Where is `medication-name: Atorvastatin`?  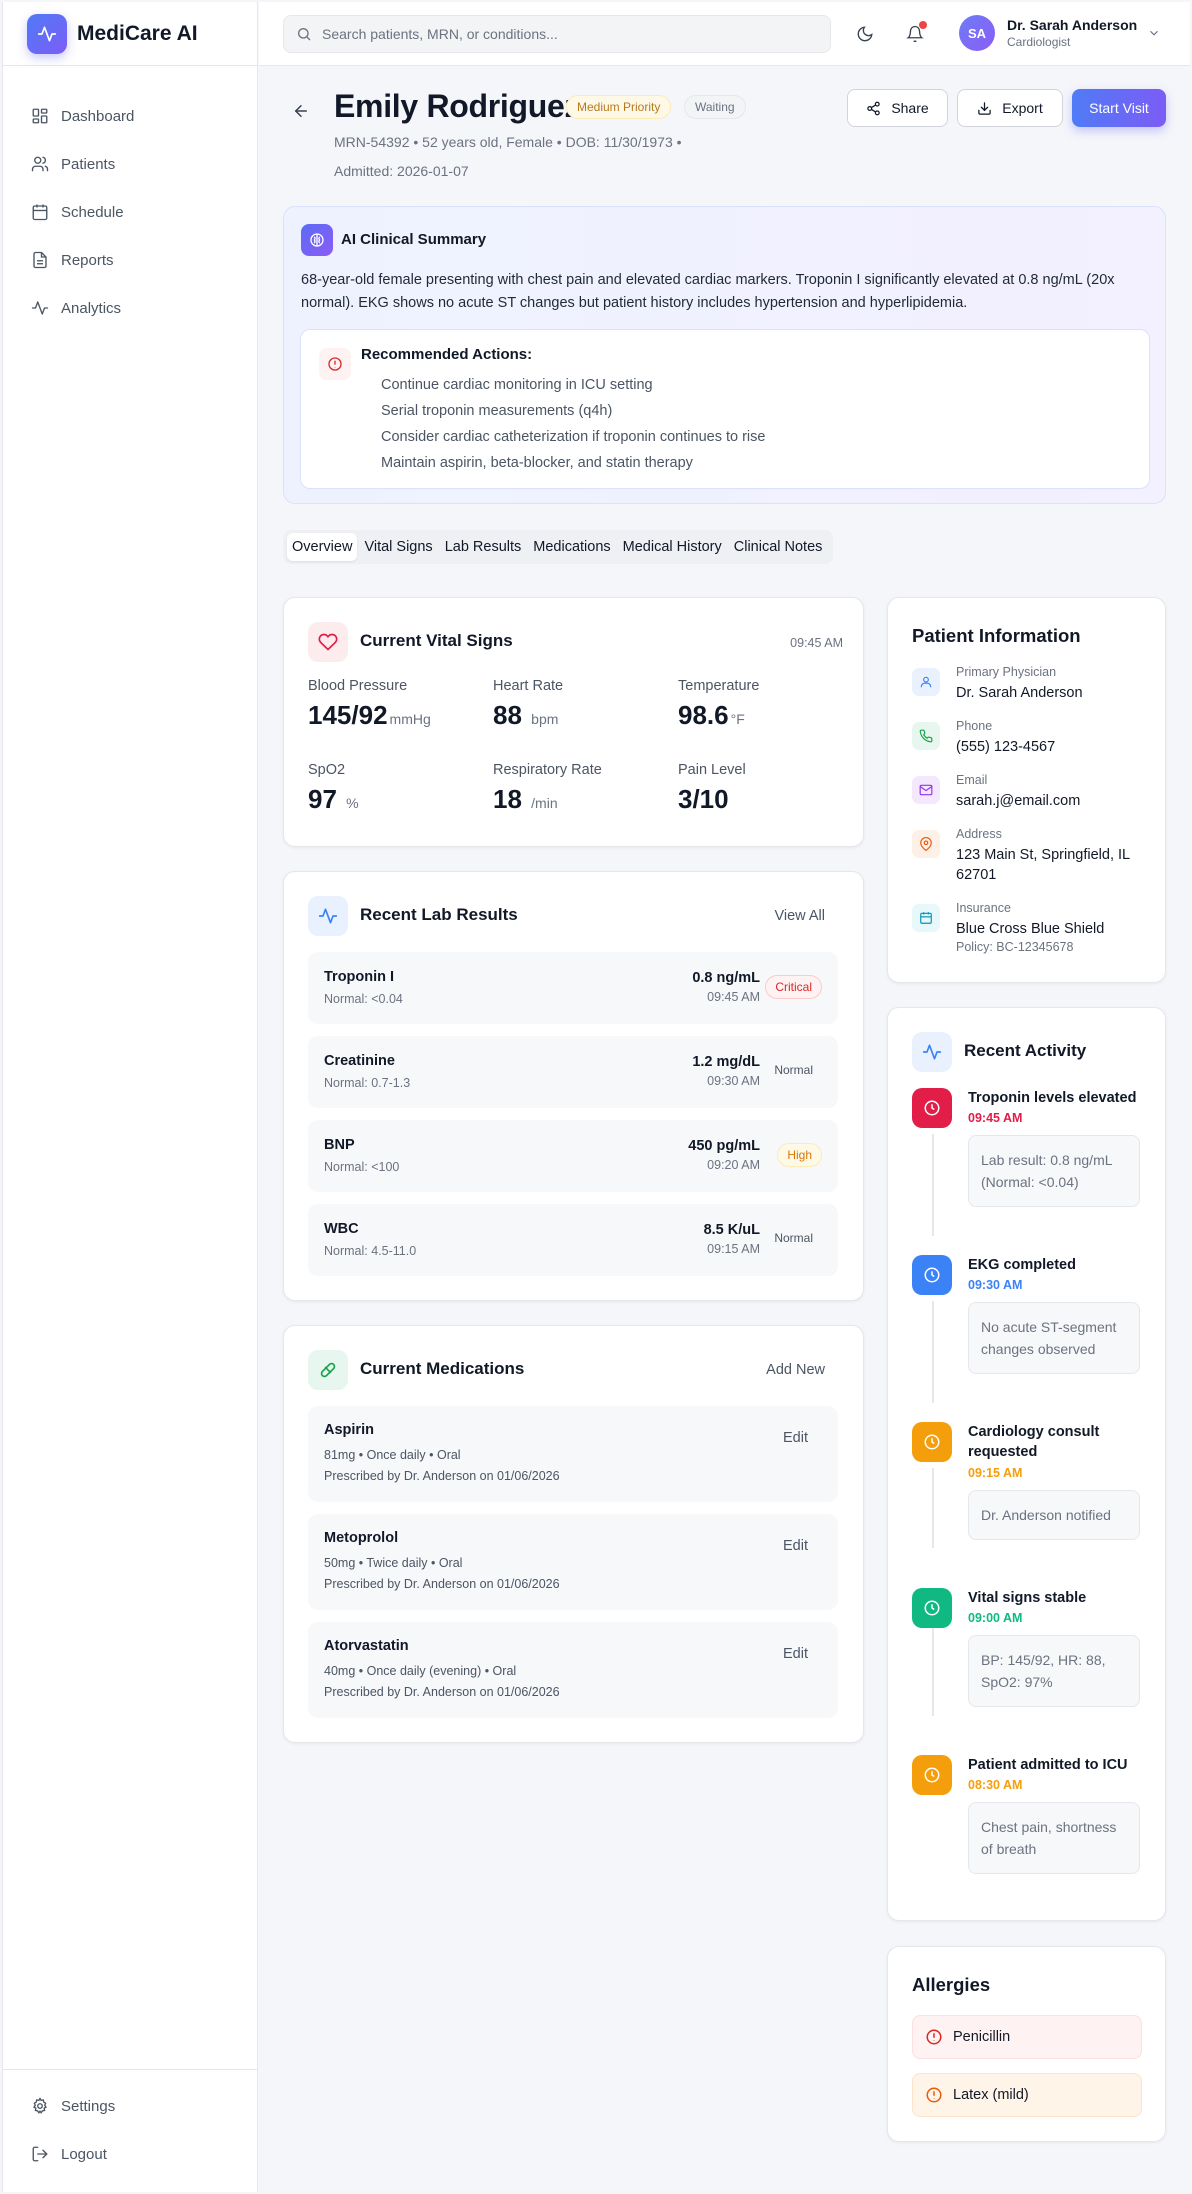 medication-name: Atorvastatin is located at coordinates (366, 1646).